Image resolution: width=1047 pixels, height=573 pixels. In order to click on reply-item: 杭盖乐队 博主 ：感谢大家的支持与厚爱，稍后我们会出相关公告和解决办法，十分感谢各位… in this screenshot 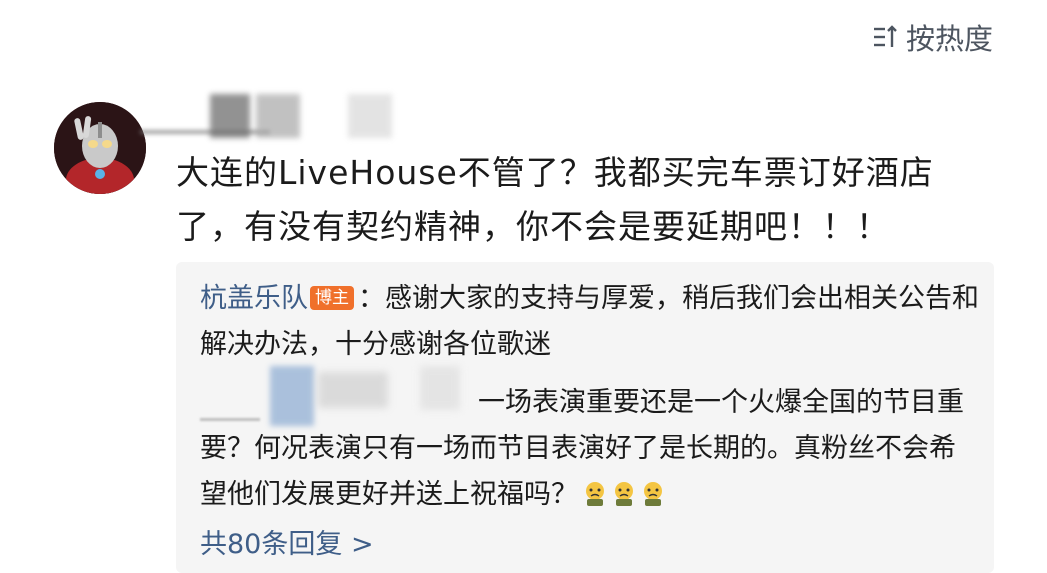, I will do `click(590, 322)`.